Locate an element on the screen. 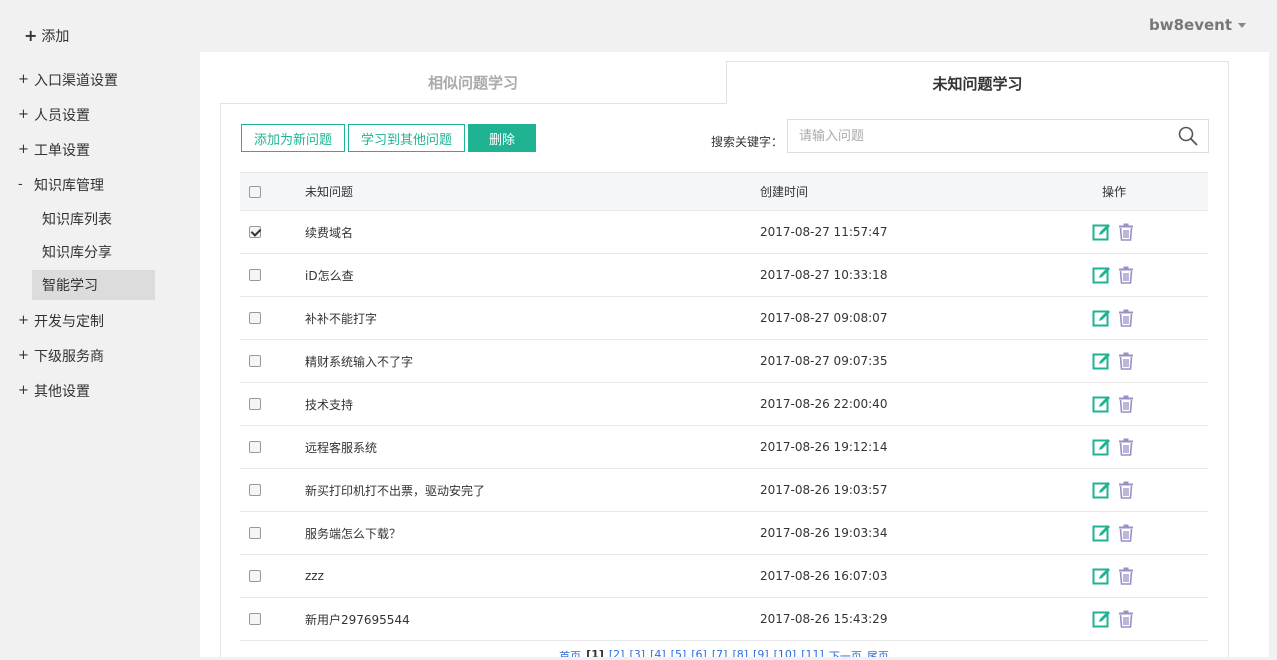  sidebar-subitem-kb-list: 知识库列表 is located at coordinates (93, 219).